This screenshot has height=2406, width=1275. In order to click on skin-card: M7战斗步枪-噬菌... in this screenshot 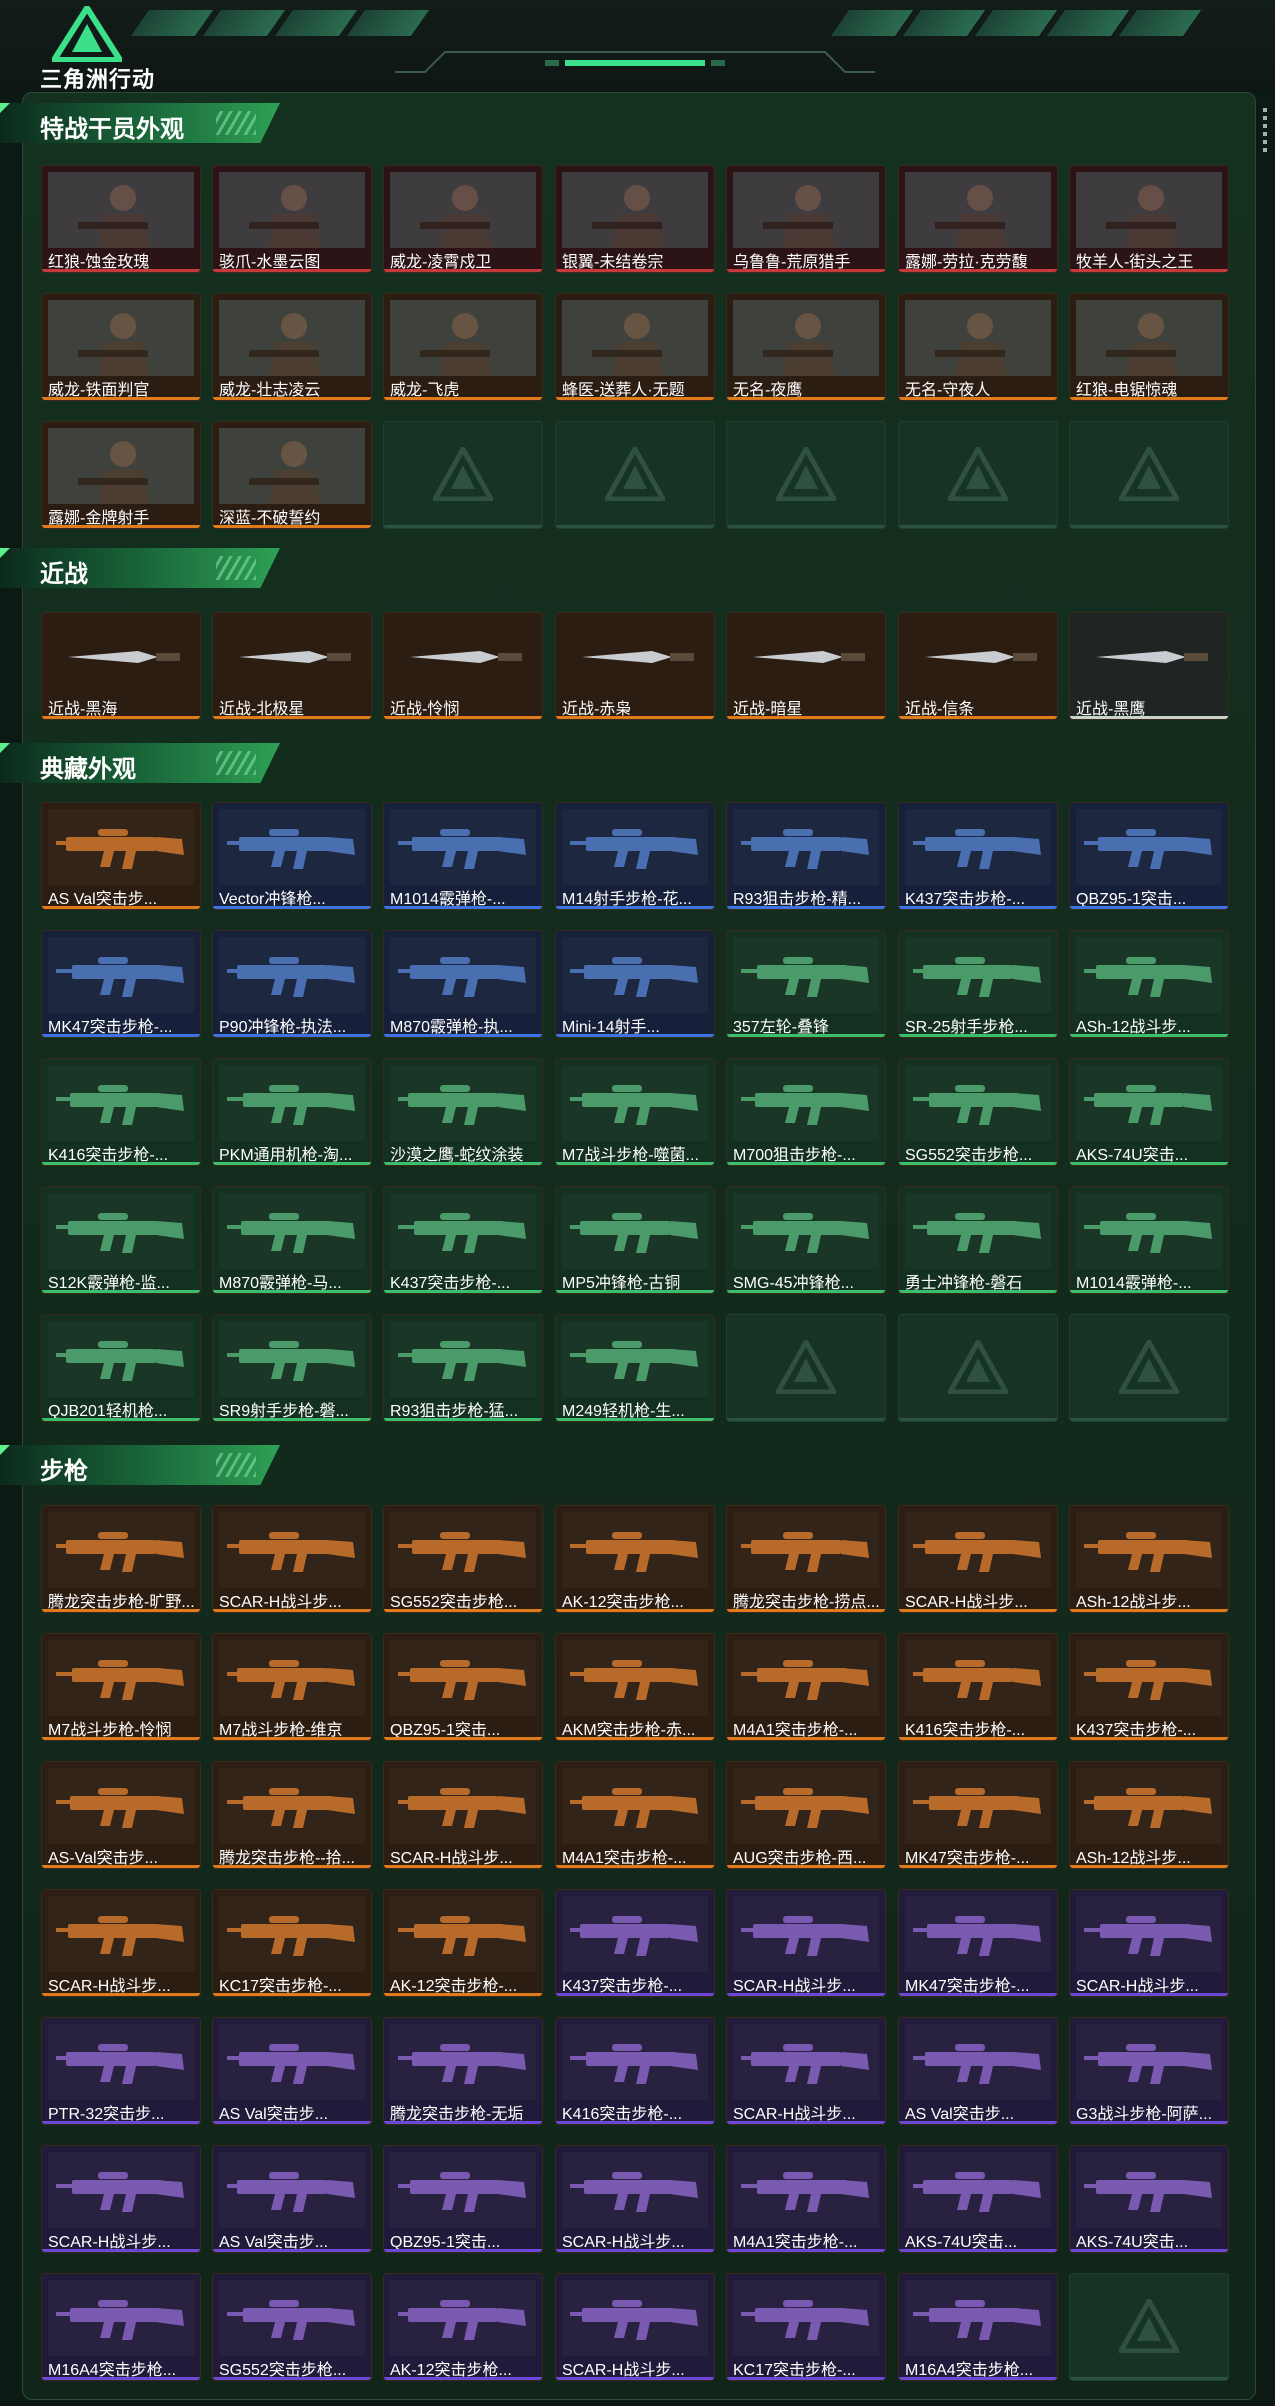, I will do `click(635, 1112)`.